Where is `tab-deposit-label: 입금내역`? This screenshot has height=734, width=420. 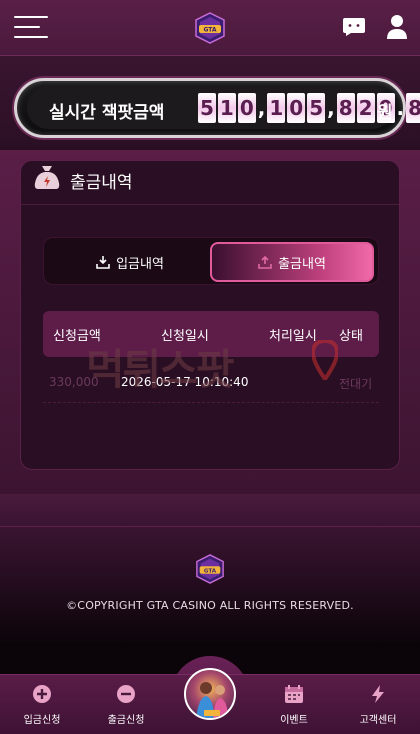 tab-deposit-label: 입금내역 is located at coordinates (140, 264).